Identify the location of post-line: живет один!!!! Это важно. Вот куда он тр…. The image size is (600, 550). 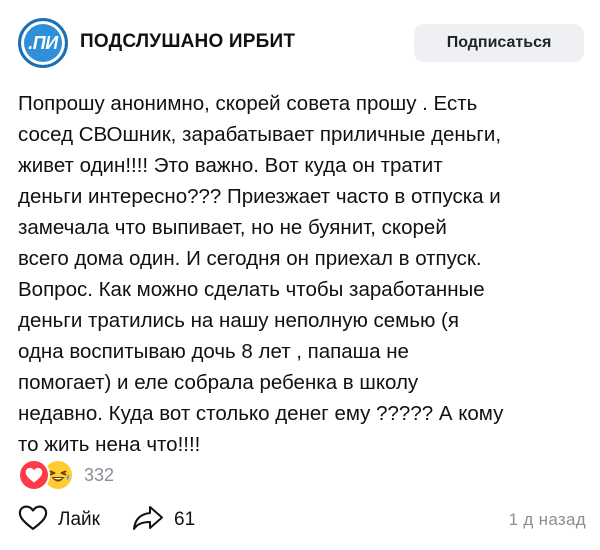
(230, 165).